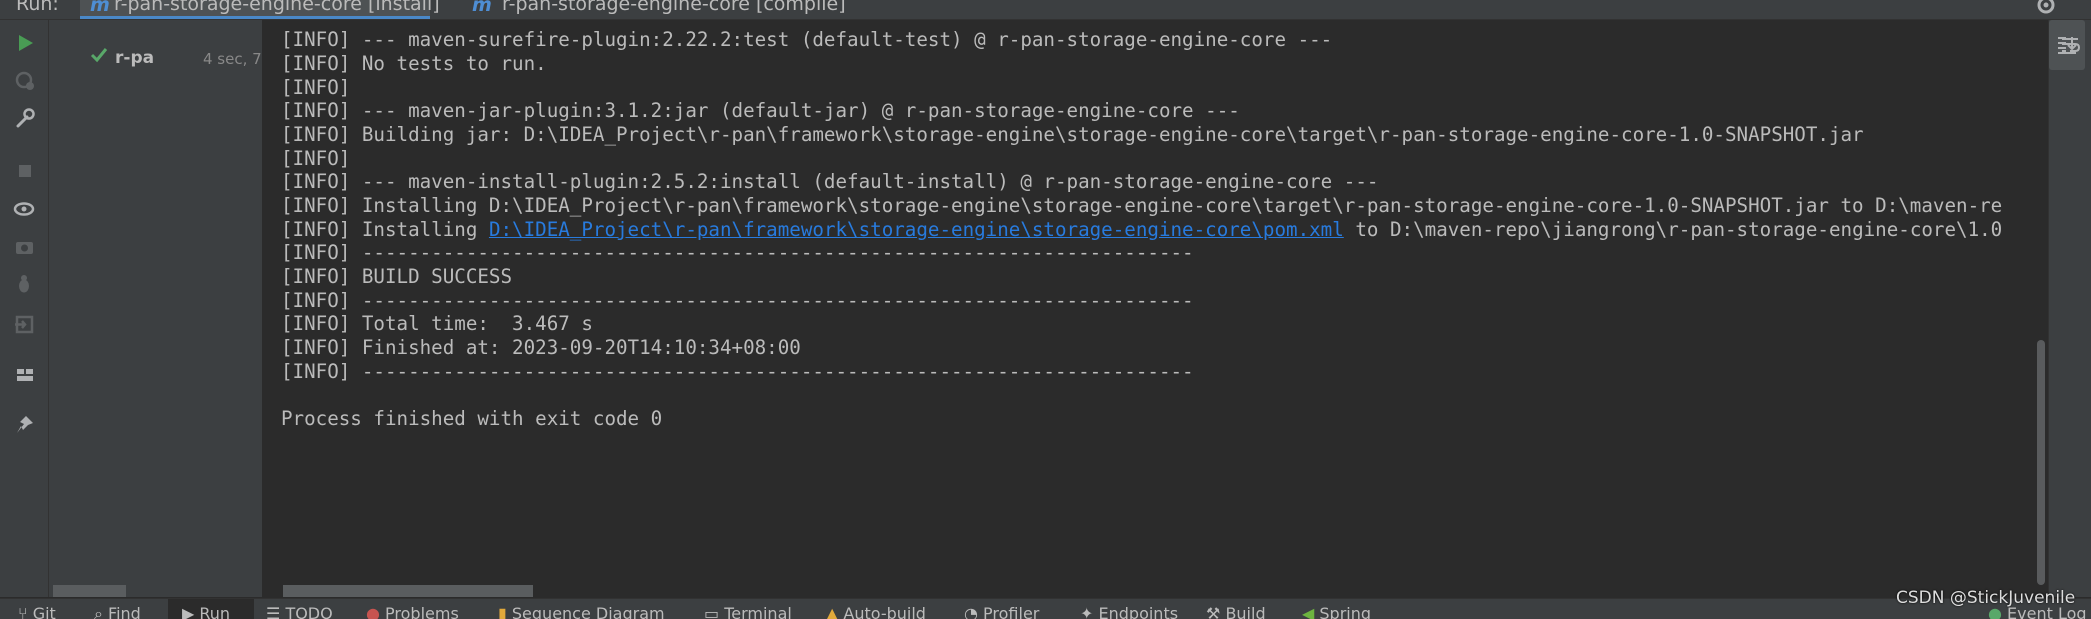  I want to click on console-line: [INFO] BUILD SUCCESS, so click(397, 276).